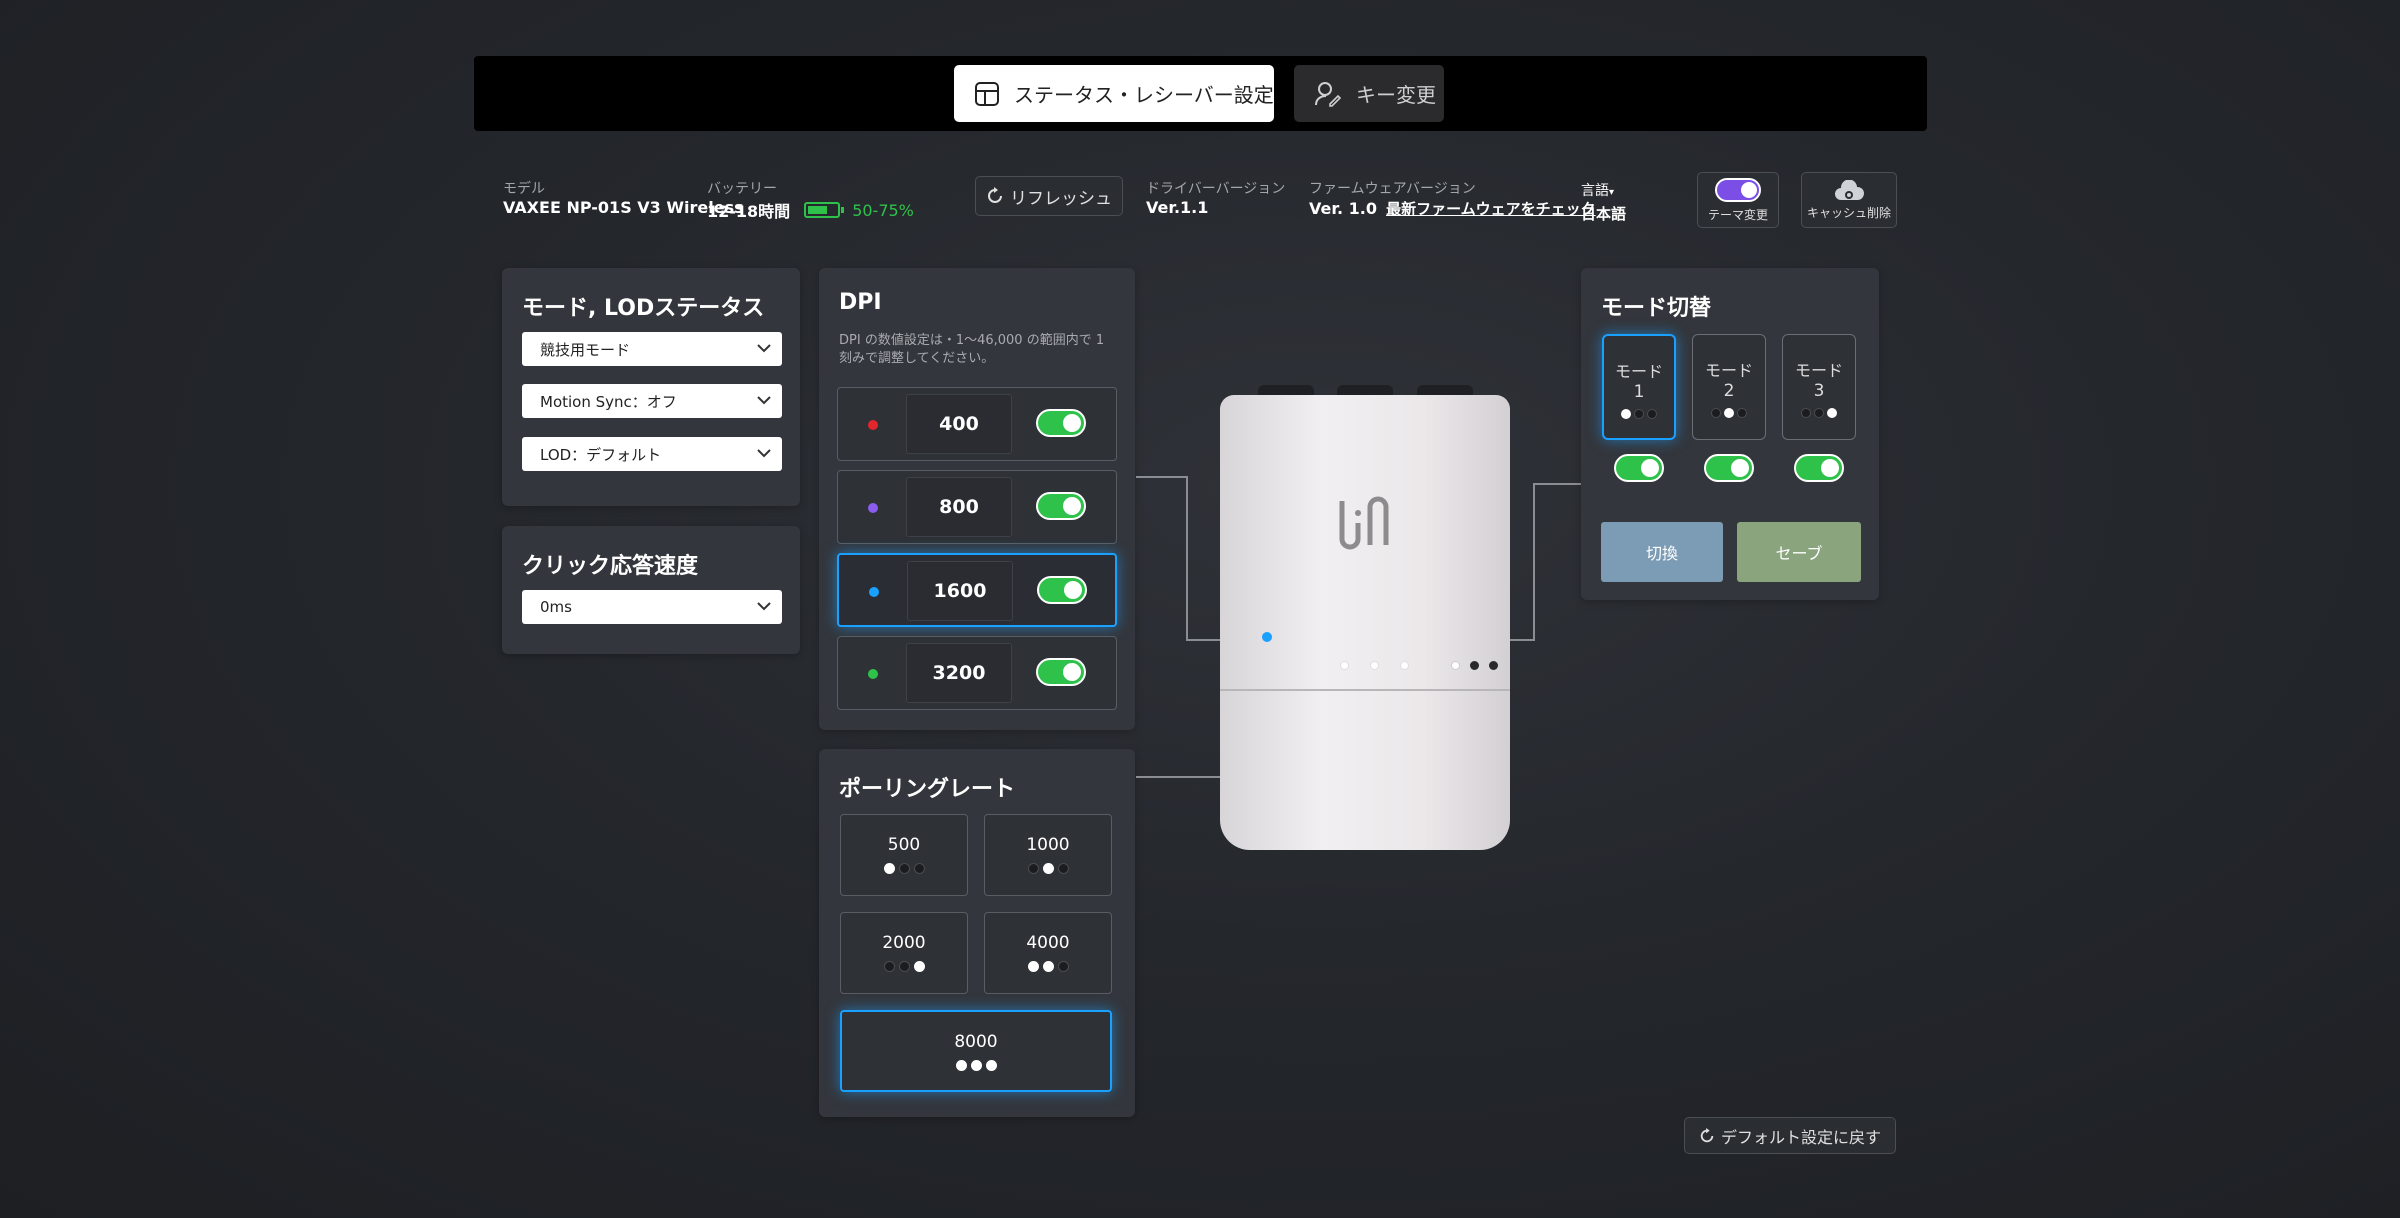  I want to click on polling-rate-option: 4000, so click(1048, 953).